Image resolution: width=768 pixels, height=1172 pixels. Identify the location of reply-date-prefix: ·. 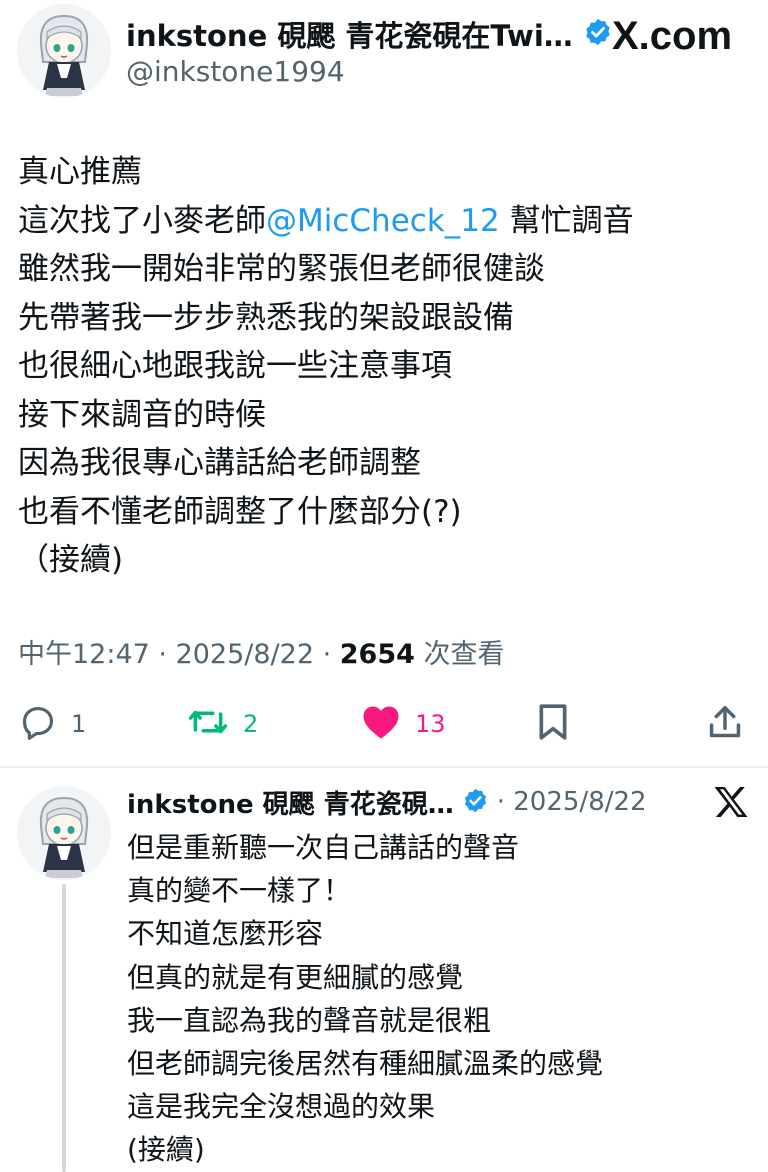
(505, 802).